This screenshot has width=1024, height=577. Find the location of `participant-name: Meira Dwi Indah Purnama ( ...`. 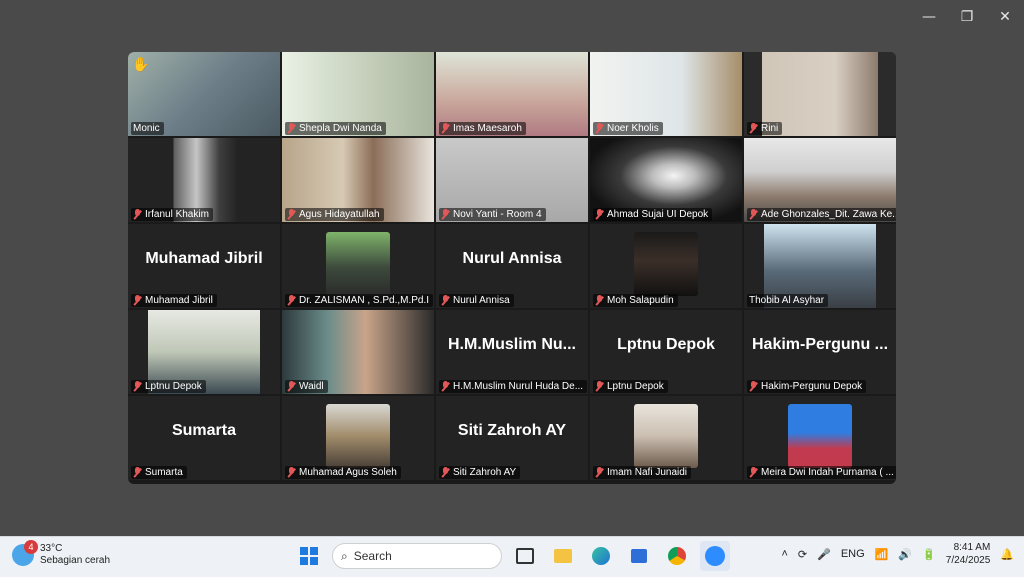

participant-name: Meira Dwi Indah Purnama ( ... is located at coordinates (827, 472).